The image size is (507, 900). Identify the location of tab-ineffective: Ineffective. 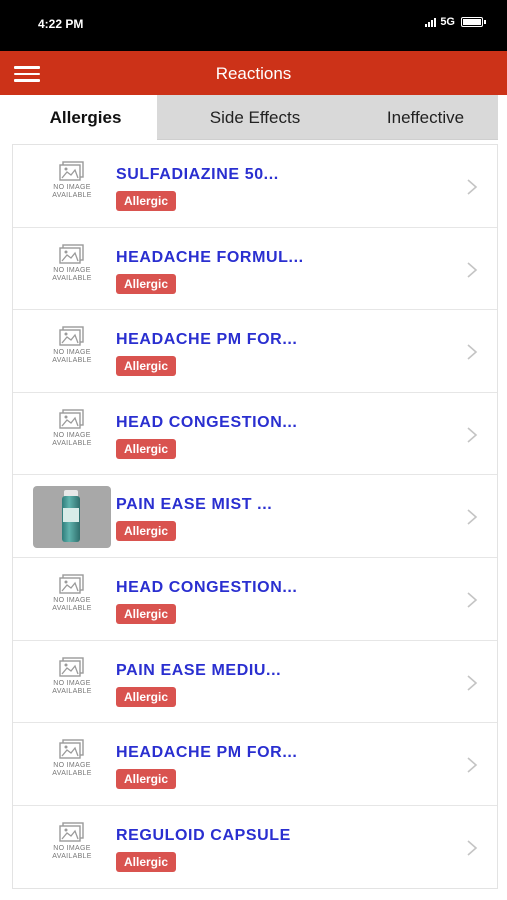
(425, 117).